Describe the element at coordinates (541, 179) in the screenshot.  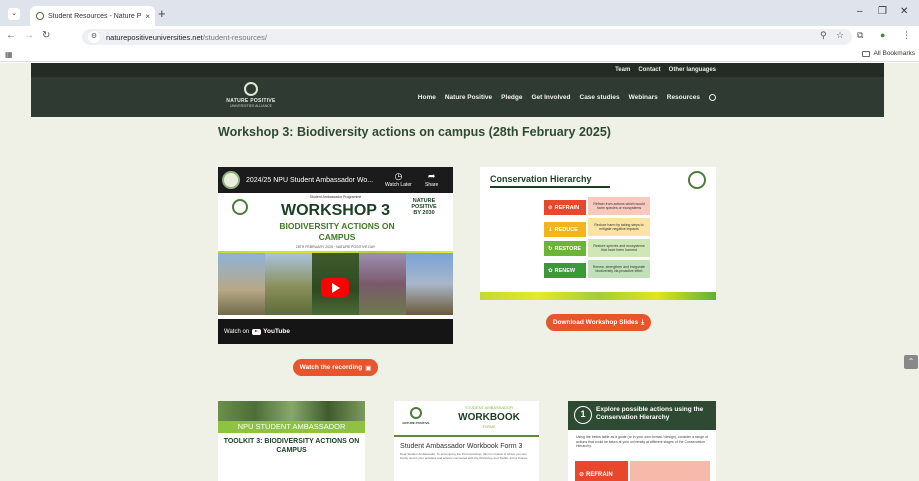
I see `slide-title: Conservation Hierarchy` at that location.